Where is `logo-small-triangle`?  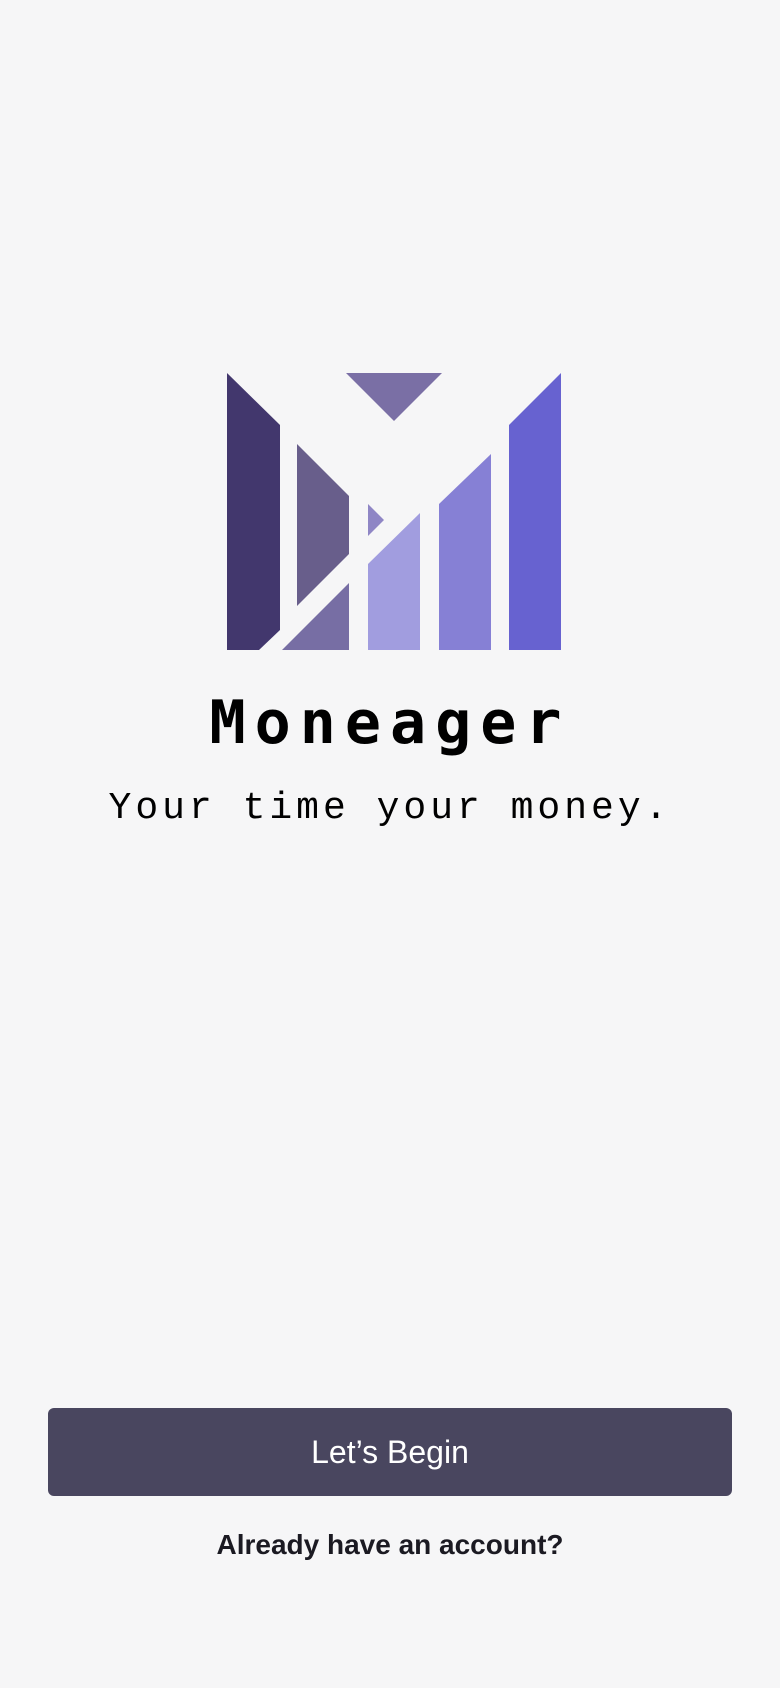
logo-small-triangle is located at coordinates (376, 520).